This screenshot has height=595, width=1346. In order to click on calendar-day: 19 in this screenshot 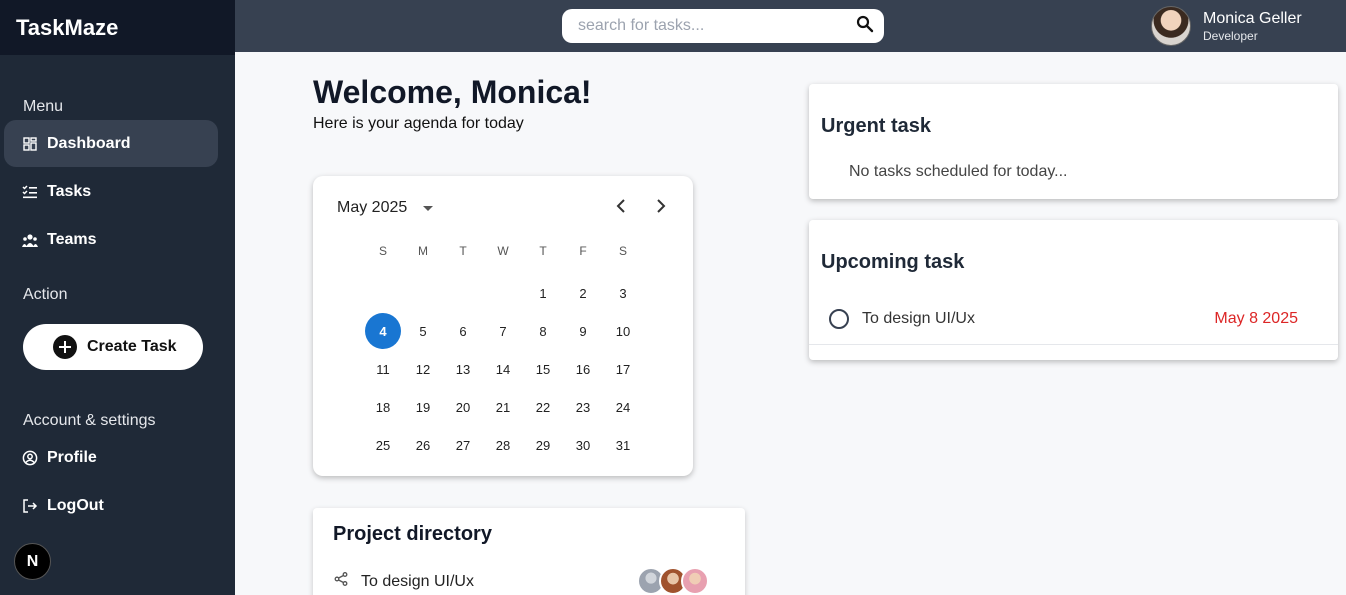, I will do `click(423, 407)`.